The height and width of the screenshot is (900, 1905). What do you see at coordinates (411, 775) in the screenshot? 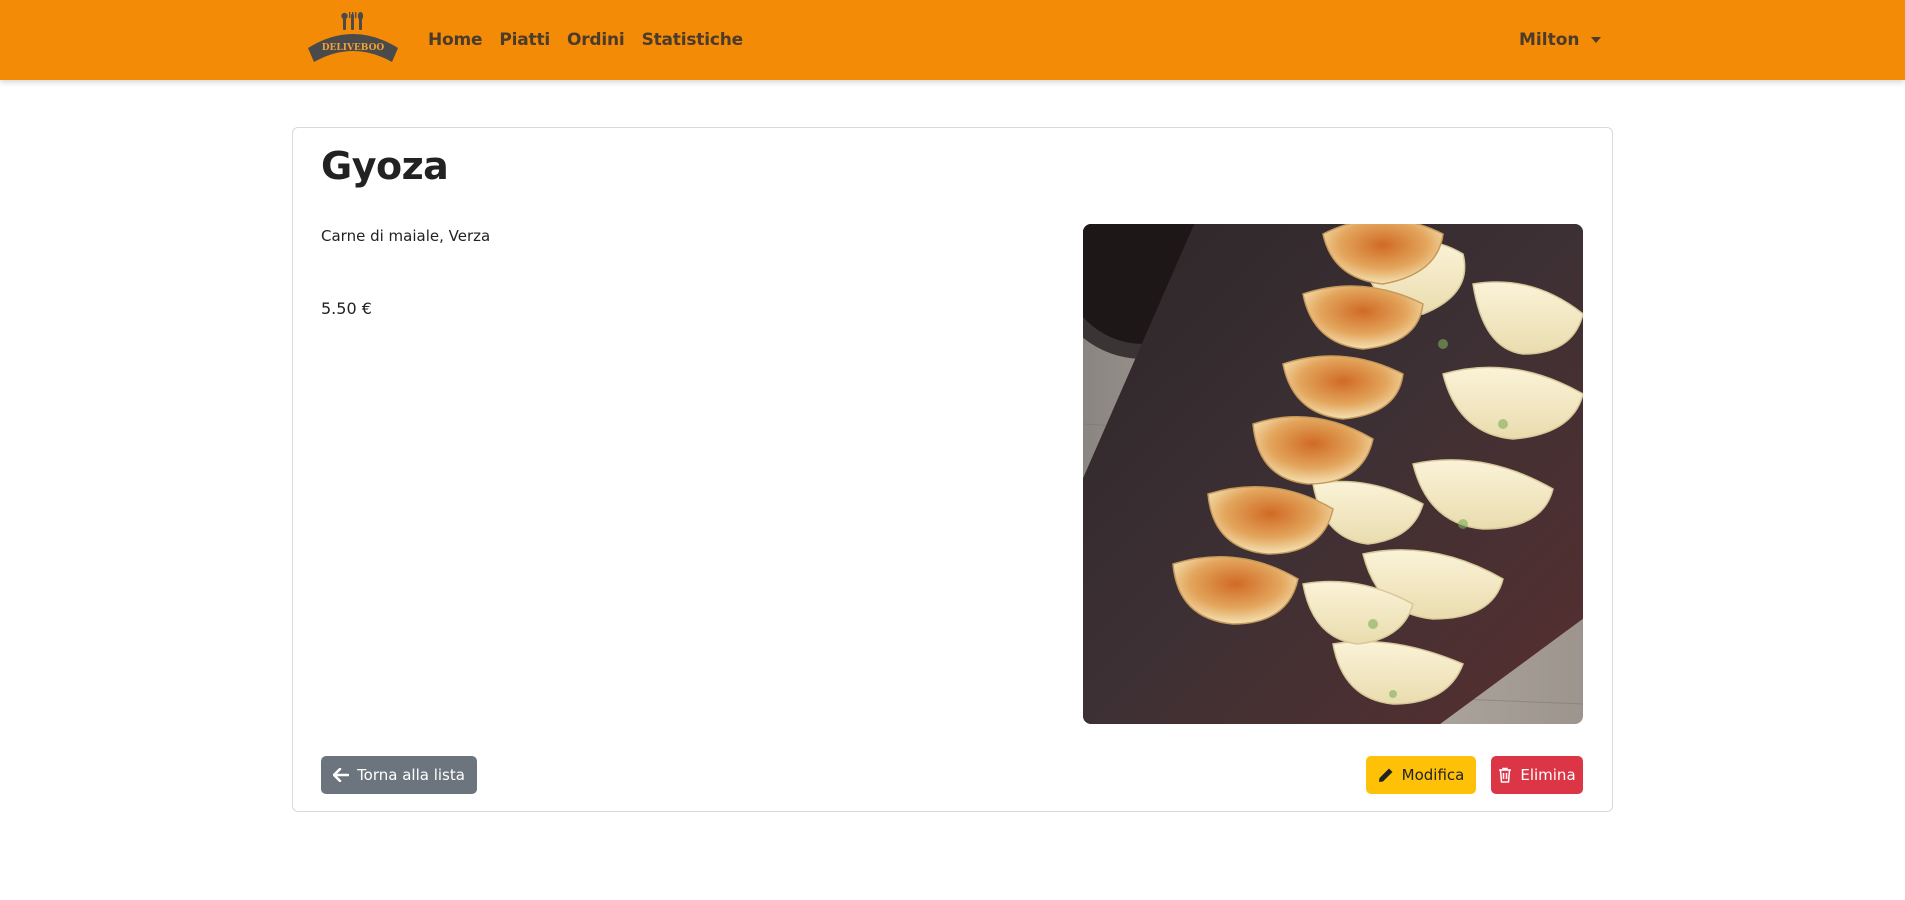
I see `back-to-list-label: Torna alla lista` at bounding box center [411, 775].